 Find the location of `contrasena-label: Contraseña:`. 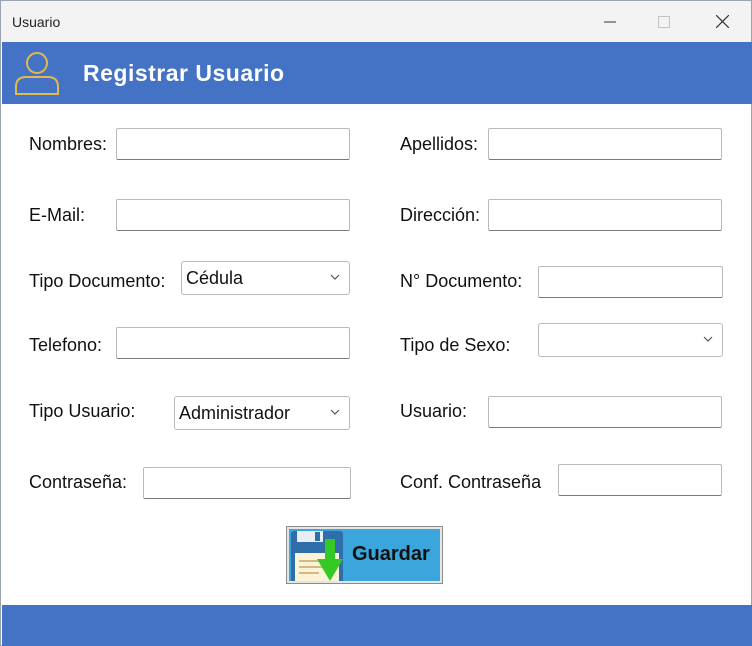

contrasena-label: Contraseña: is located at coordinates (78, 482).